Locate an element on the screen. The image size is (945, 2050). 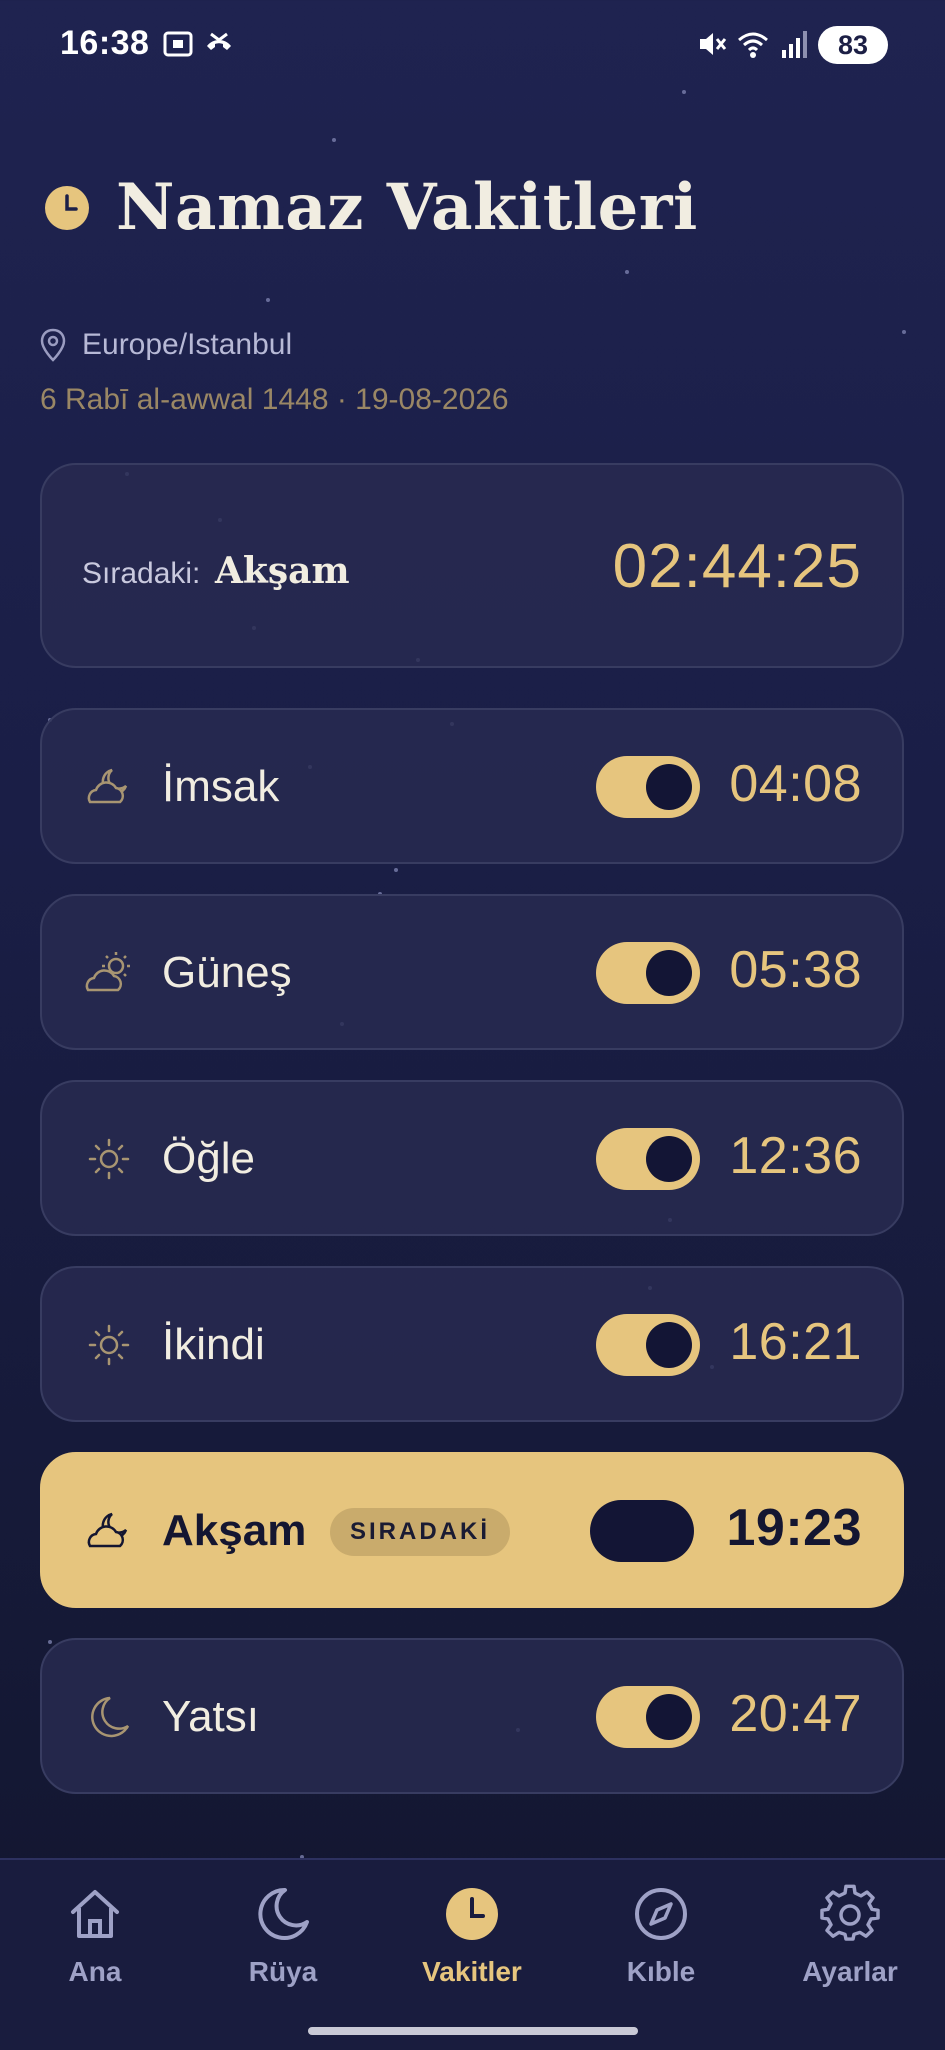
nav-label: Kıble is located at coordinates (661, 1971).